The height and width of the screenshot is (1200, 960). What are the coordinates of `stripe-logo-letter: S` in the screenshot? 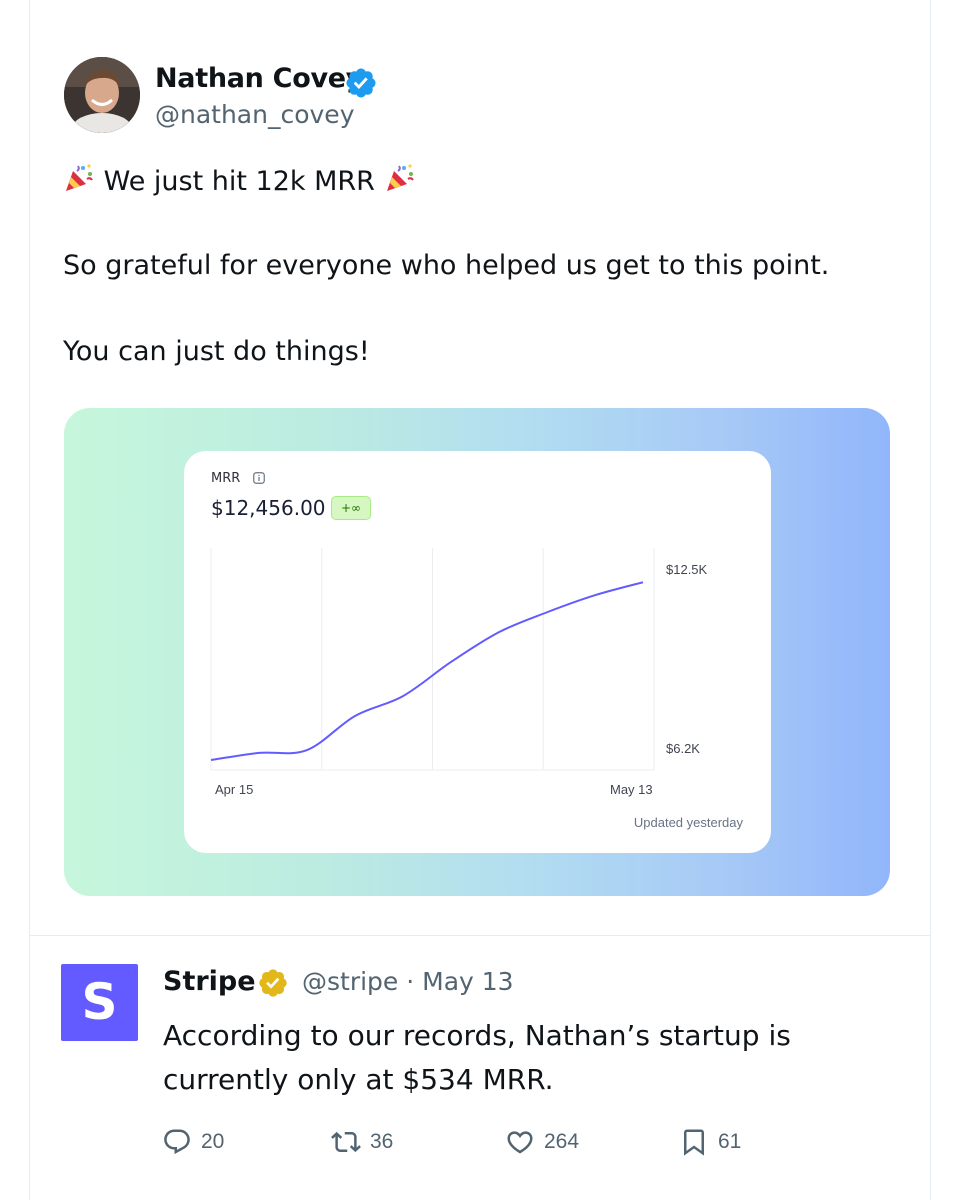 It's located at (99, 1002).